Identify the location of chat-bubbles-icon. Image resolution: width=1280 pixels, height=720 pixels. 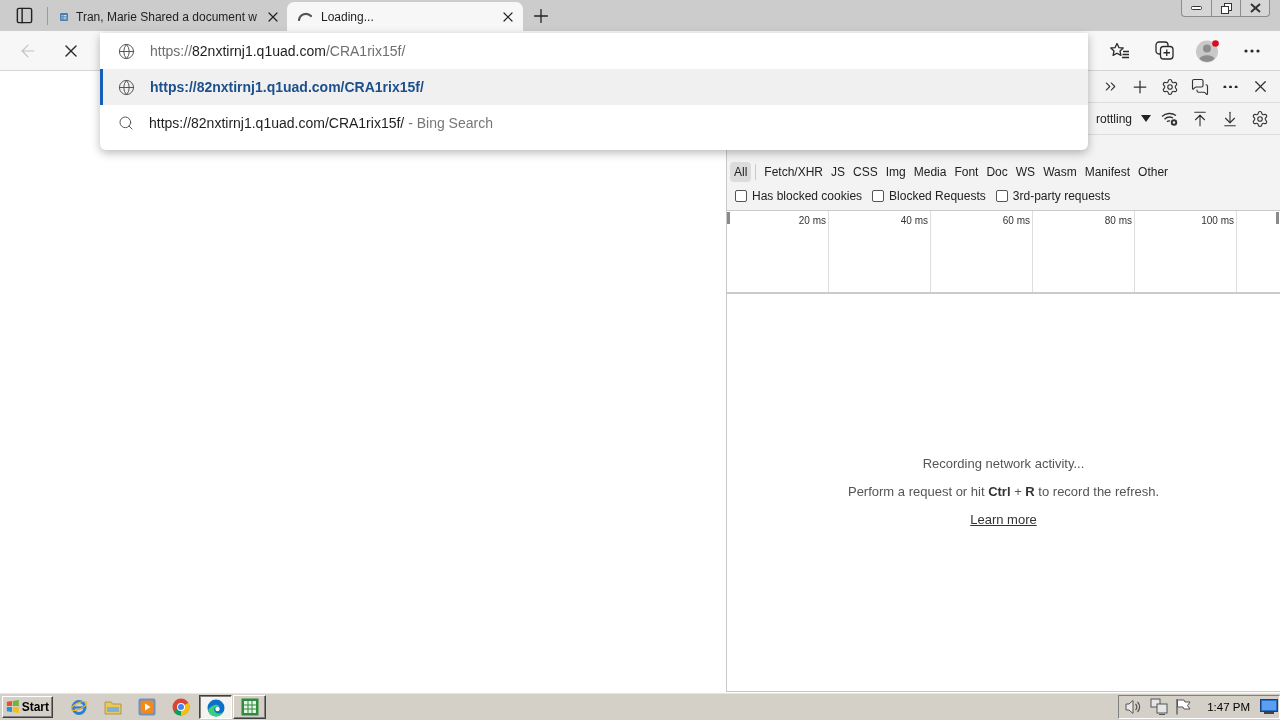
(1200, 86).